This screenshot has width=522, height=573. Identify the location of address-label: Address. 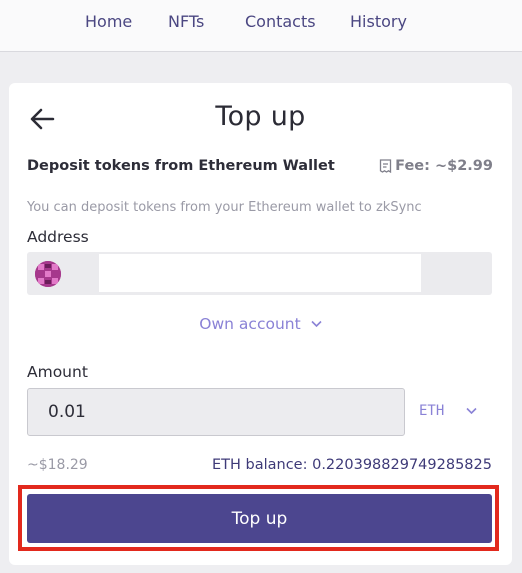
(58, 237).